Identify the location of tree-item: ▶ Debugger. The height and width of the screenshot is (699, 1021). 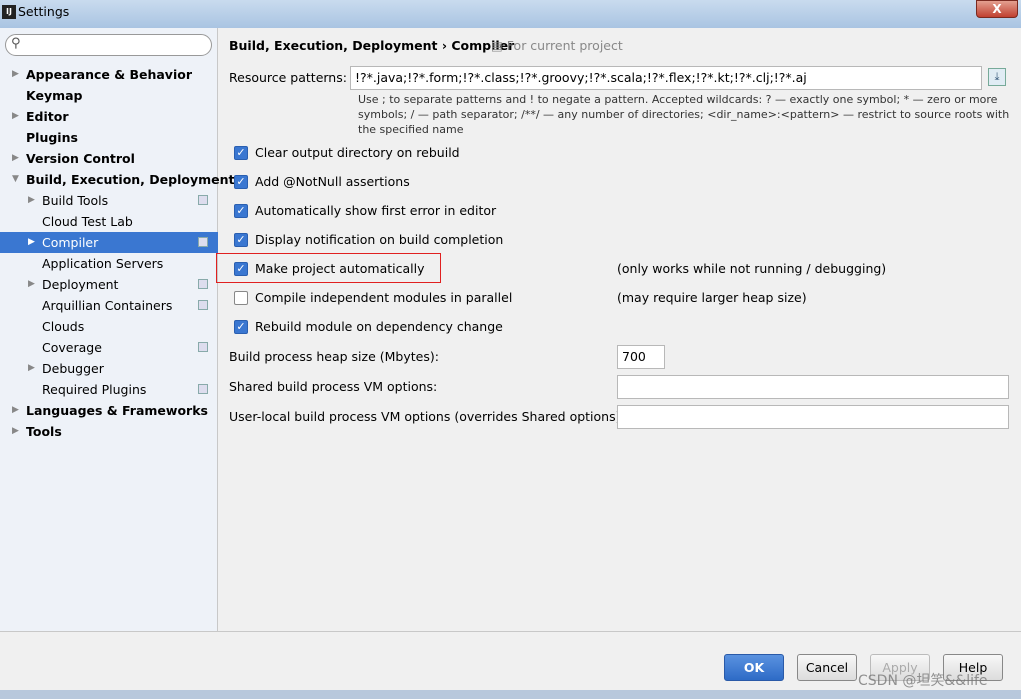
(109, 368).